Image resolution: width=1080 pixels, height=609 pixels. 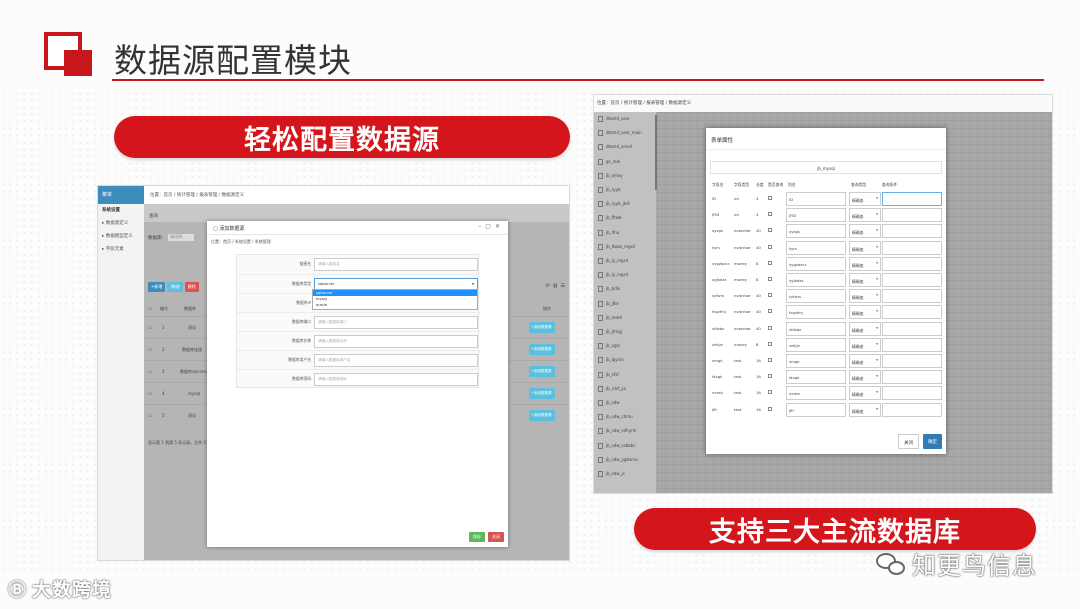 What do you see at coordinates (620, 133) in the screenshot?
I see `table-list-item: dtomd_user_main` at bounding box center [620, 133].